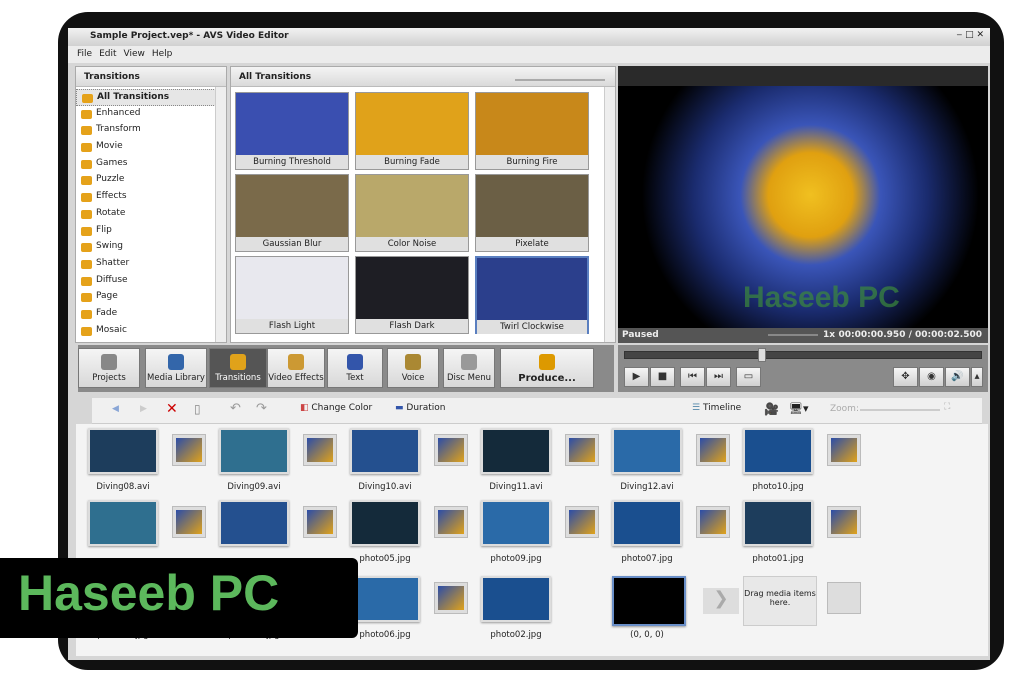 The height and width of the screenshot is (679, 1024). What do you see at coordinates (151, 147) in the screenshot?
I see `category-item: Movie` at bounding box center [151, 147].